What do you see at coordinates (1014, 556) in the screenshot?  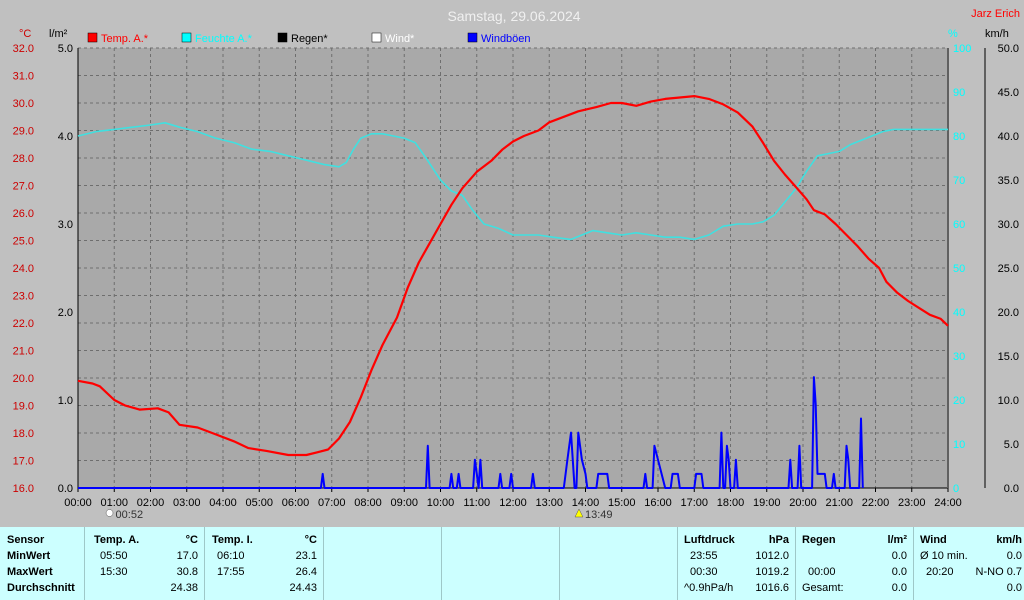 I see `wind-avg10-value: 0.0` at bounding box center [1014, 556].